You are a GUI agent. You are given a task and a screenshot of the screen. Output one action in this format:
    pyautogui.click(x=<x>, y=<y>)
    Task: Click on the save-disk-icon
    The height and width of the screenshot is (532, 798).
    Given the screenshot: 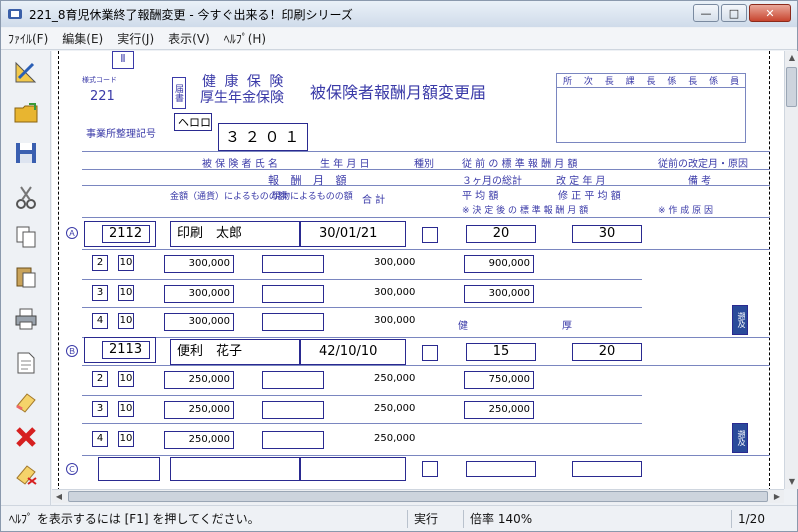 What is the action you would take?
    pyautogui.click(x=26, y=153)
    